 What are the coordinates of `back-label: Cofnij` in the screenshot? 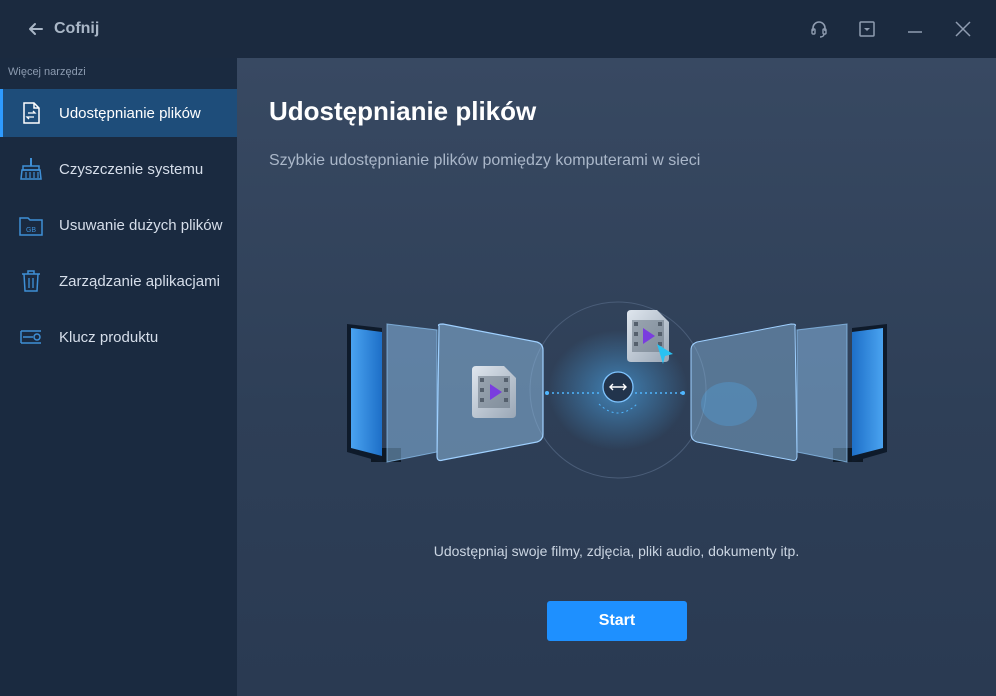 It's located at (77, 28).